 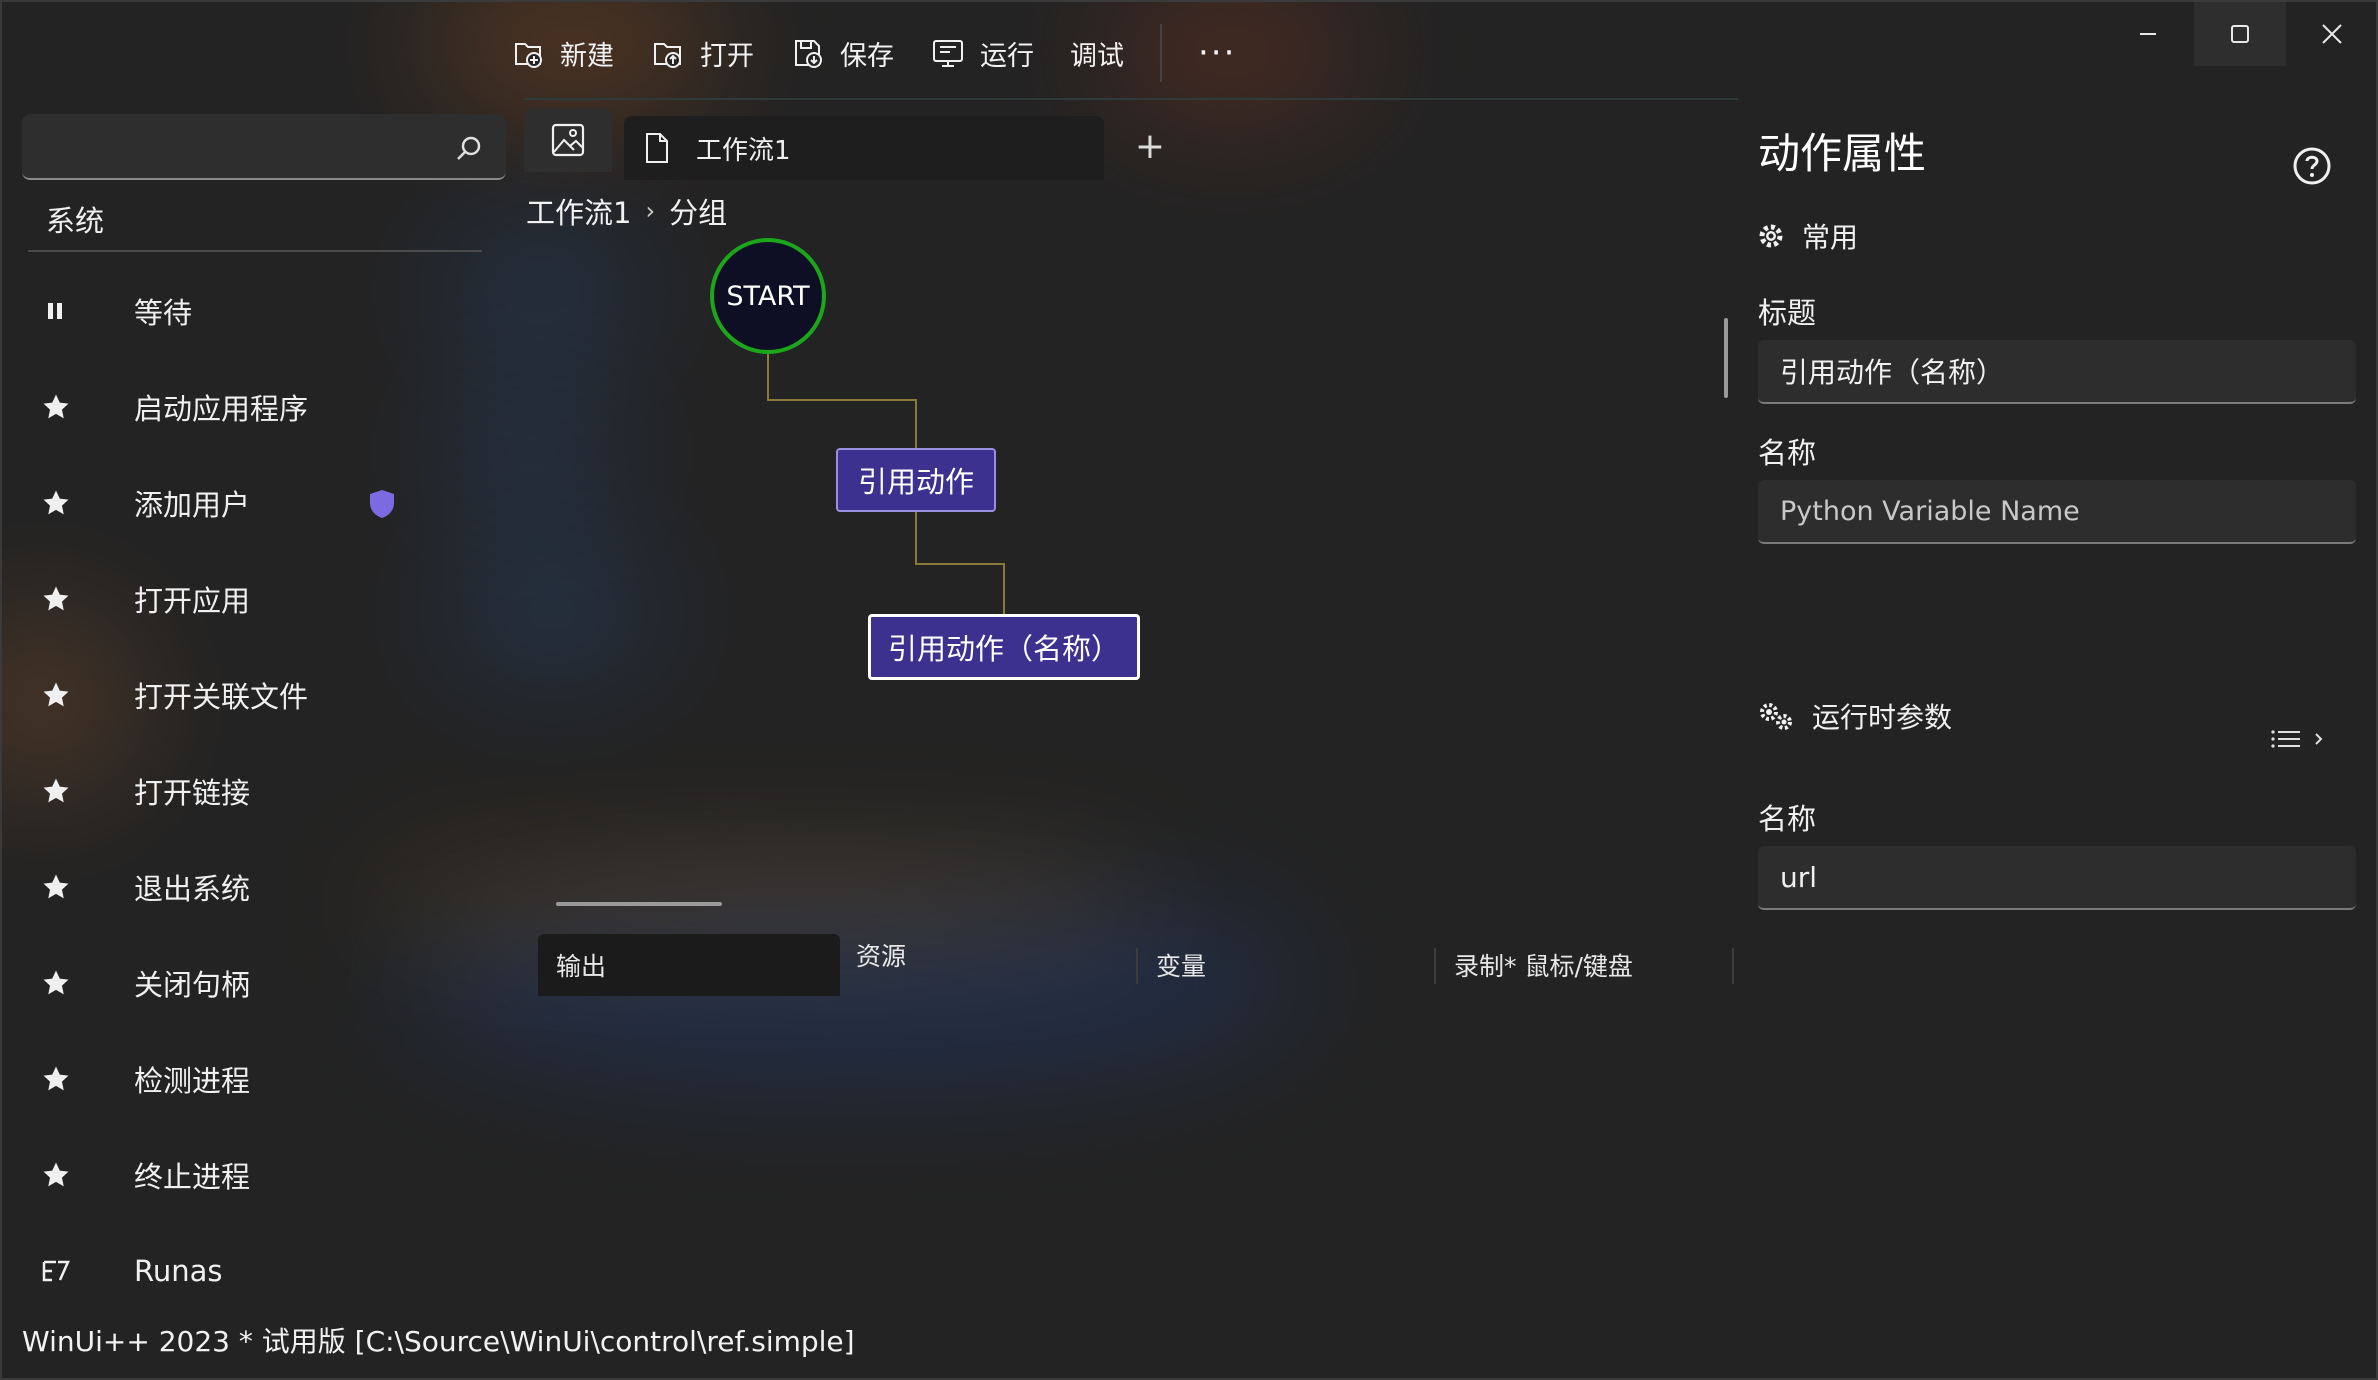 What do you see at coordinates (639, 904) in the screenshot?
I see `panel-splitter` at bounding box center [639, 904].